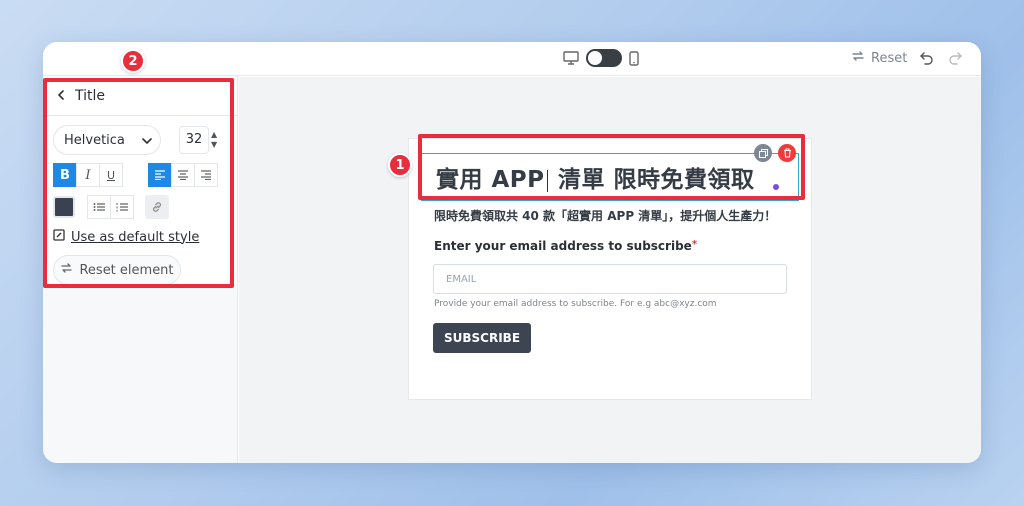 The image size is (1024, 506). Describe the element at coordinates (461, 279) in the screenshot. I see `email-placeholder: EMAIL` at that location.